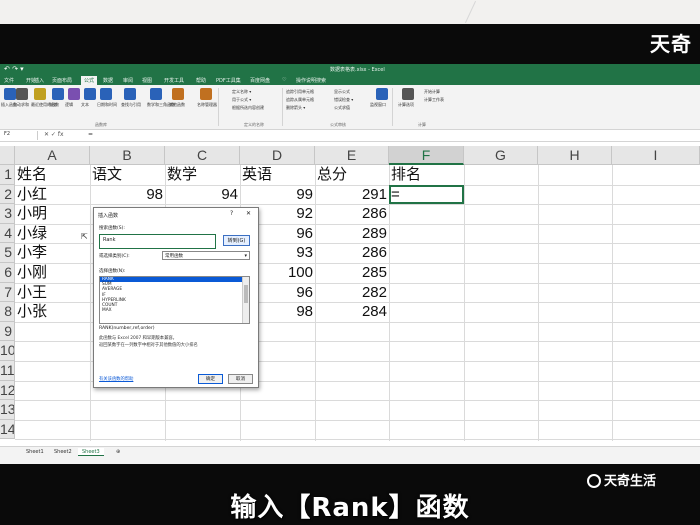 The width and height of the screenshot is (700, 525). I want to click on table-cell: 排名, so click(426, 174).